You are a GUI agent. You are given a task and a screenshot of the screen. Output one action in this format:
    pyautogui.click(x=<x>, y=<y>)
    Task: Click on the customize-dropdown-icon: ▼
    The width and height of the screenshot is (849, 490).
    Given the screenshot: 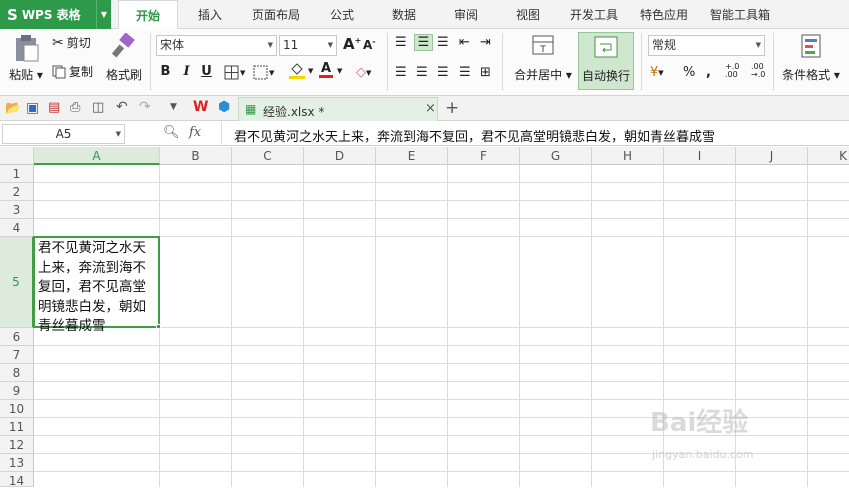 What is the action you would take?
    pyautogui.click(x=173, y=107)
    